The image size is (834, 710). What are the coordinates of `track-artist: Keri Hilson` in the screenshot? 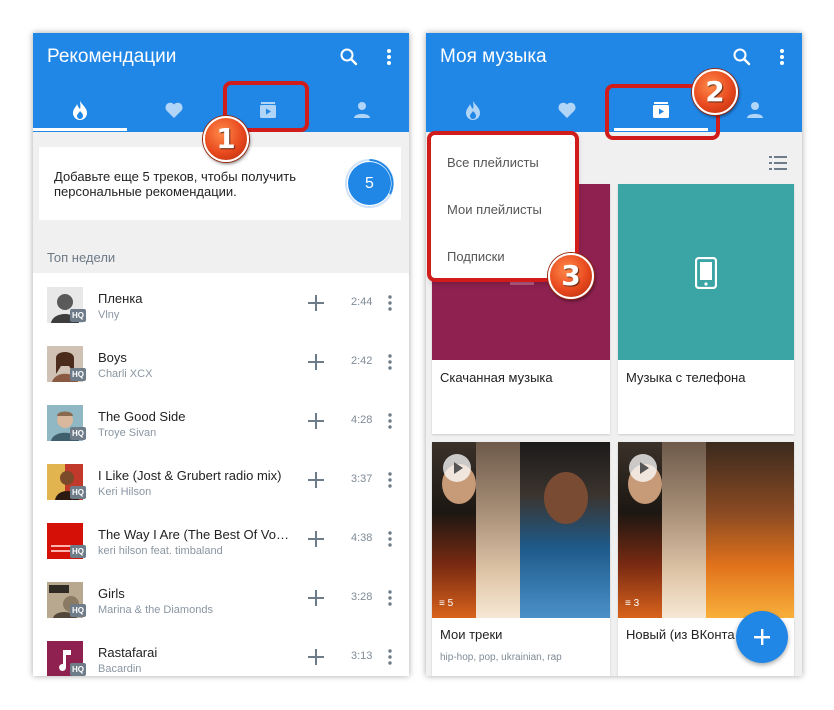 It's located at (125, 492).